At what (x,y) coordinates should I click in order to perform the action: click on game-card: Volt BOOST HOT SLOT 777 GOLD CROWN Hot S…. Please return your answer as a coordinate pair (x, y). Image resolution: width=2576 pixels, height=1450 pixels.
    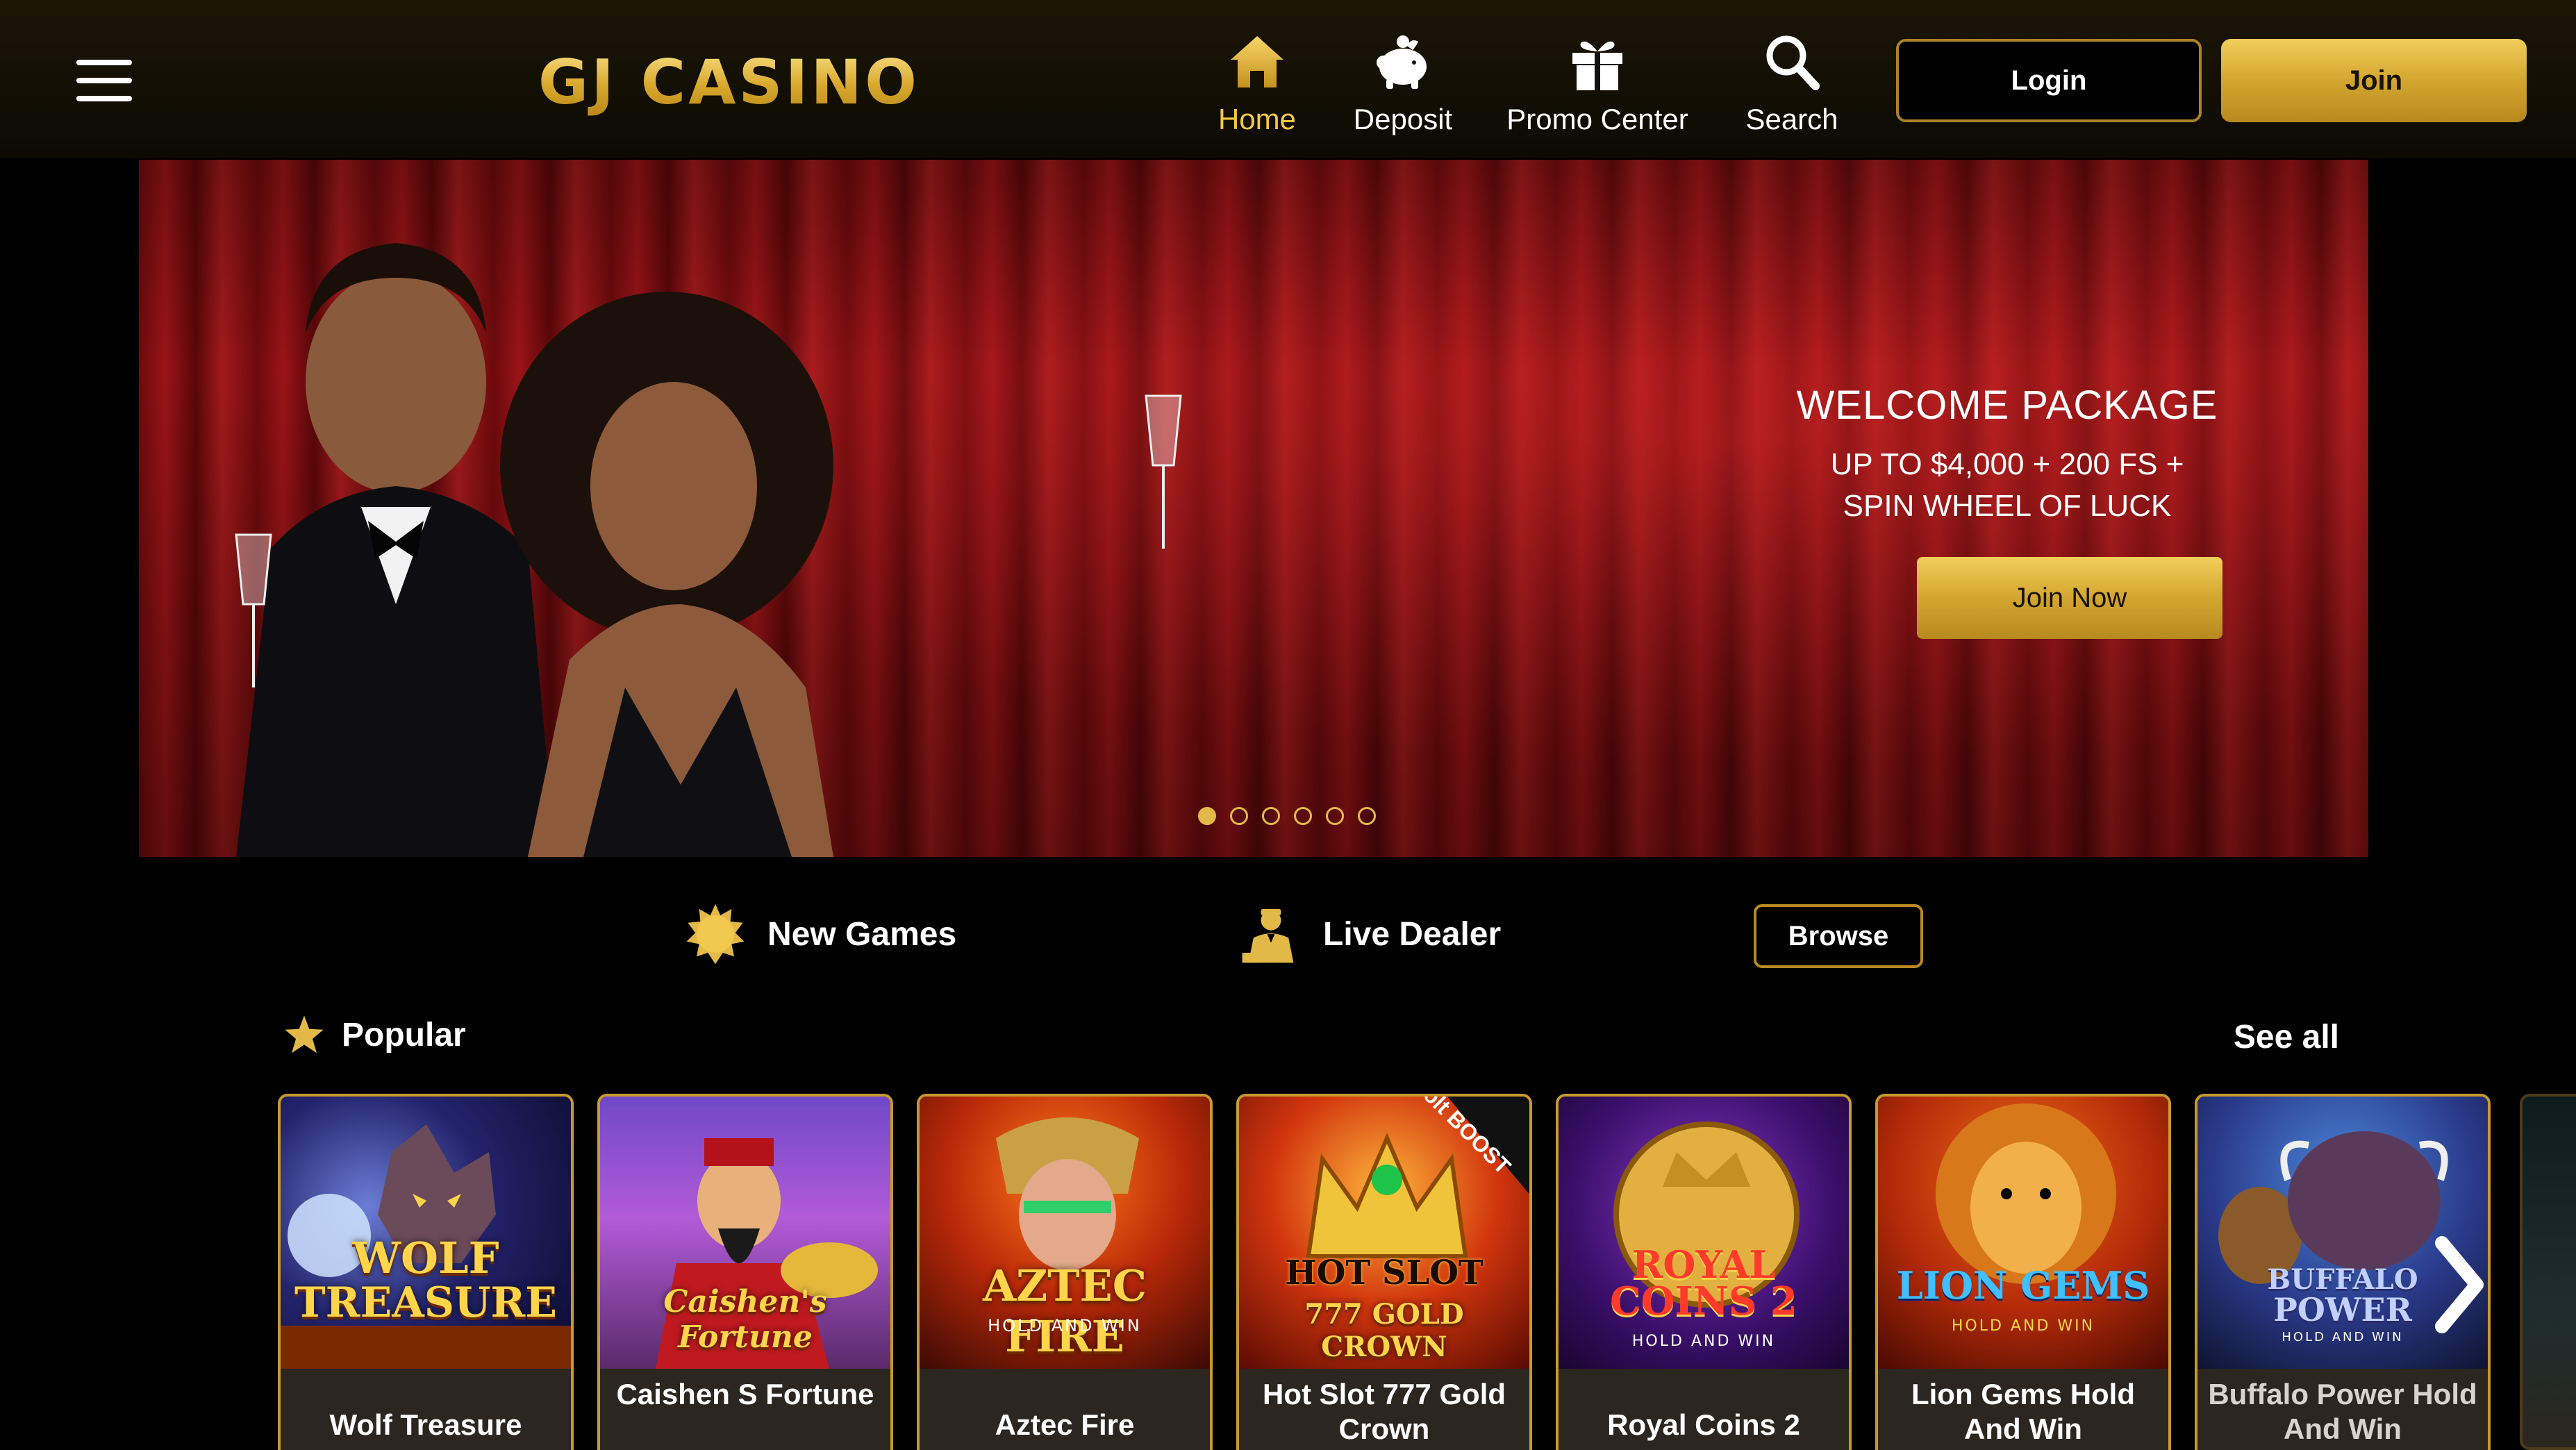
    Looking at the image, I should click on (1384, 1272).